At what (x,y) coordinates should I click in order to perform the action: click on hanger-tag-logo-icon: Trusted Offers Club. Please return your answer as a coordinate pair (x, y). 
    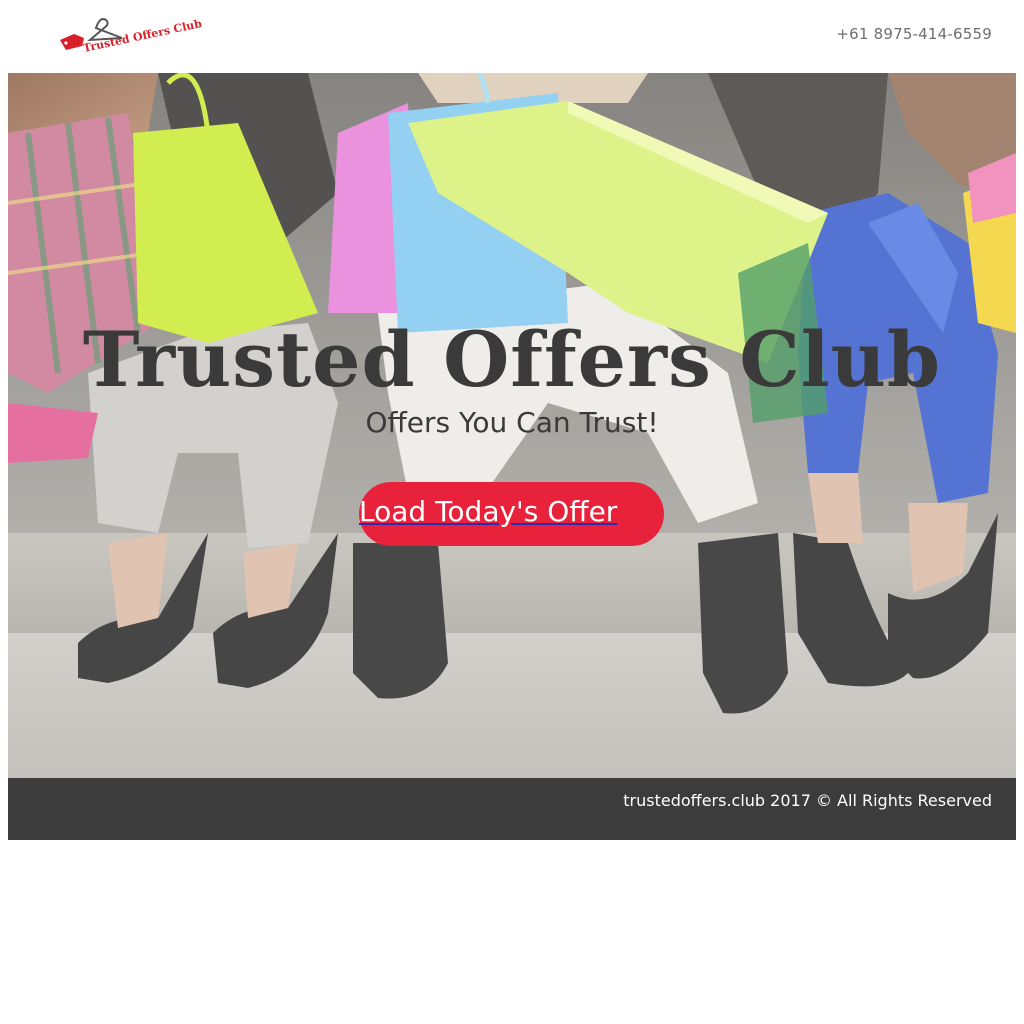
    Looking at the image, I should click on (131, 36).